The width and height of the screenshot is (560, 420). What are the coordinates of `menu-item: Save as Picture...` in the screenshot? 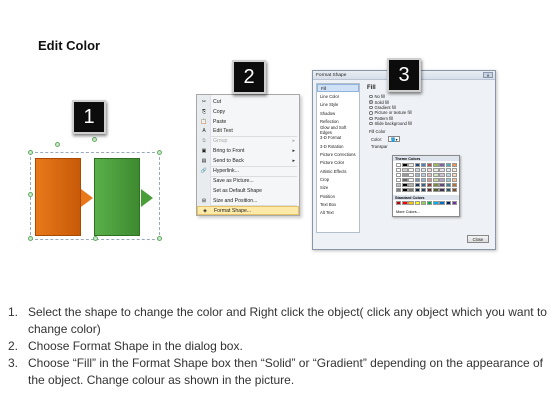 It's located at (248, 181).